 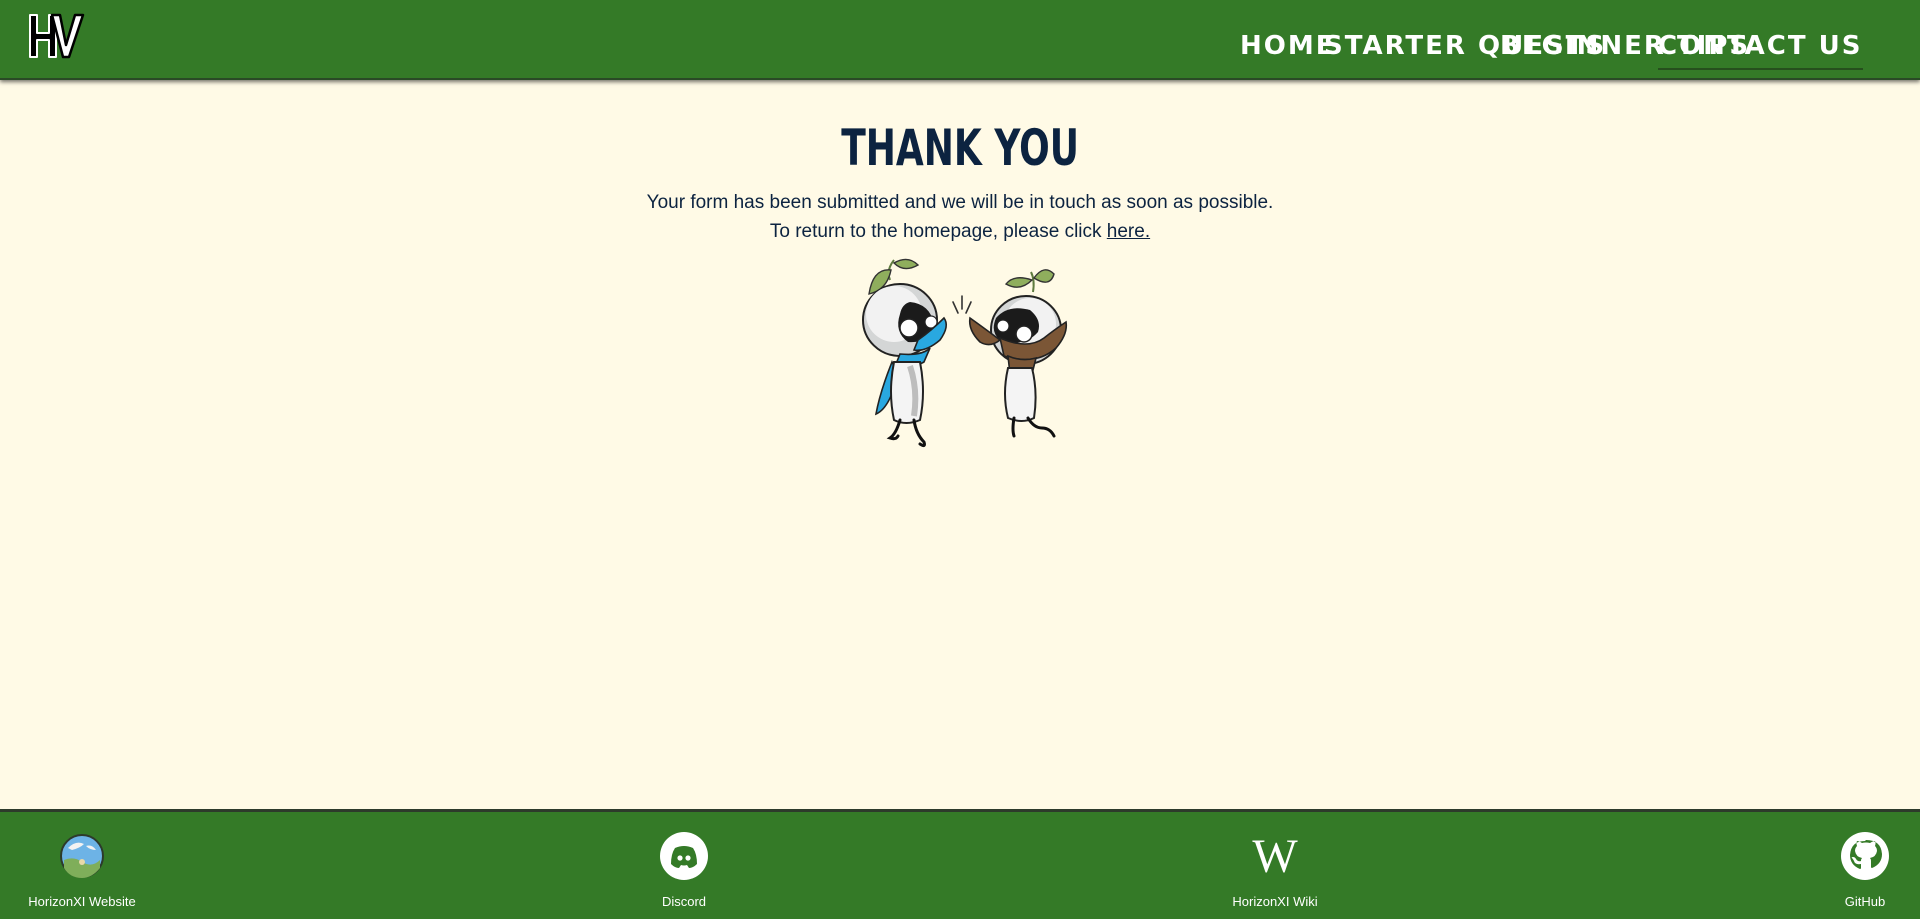 I want to click on page-title-text: THANK YOU, so click(x=960, y=148).